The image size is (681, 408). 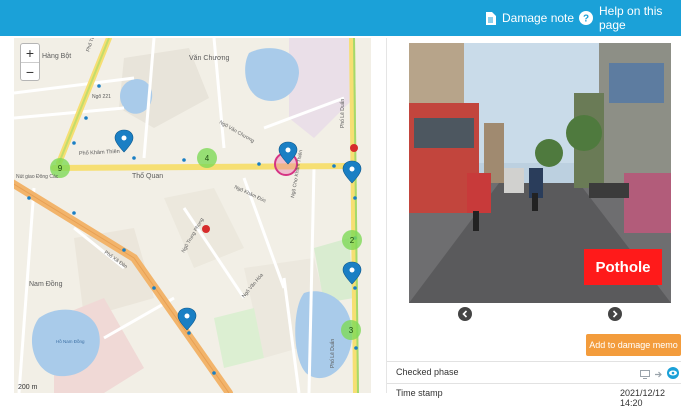 I want to click on svg-text: 4, so click(x=207, y=158).